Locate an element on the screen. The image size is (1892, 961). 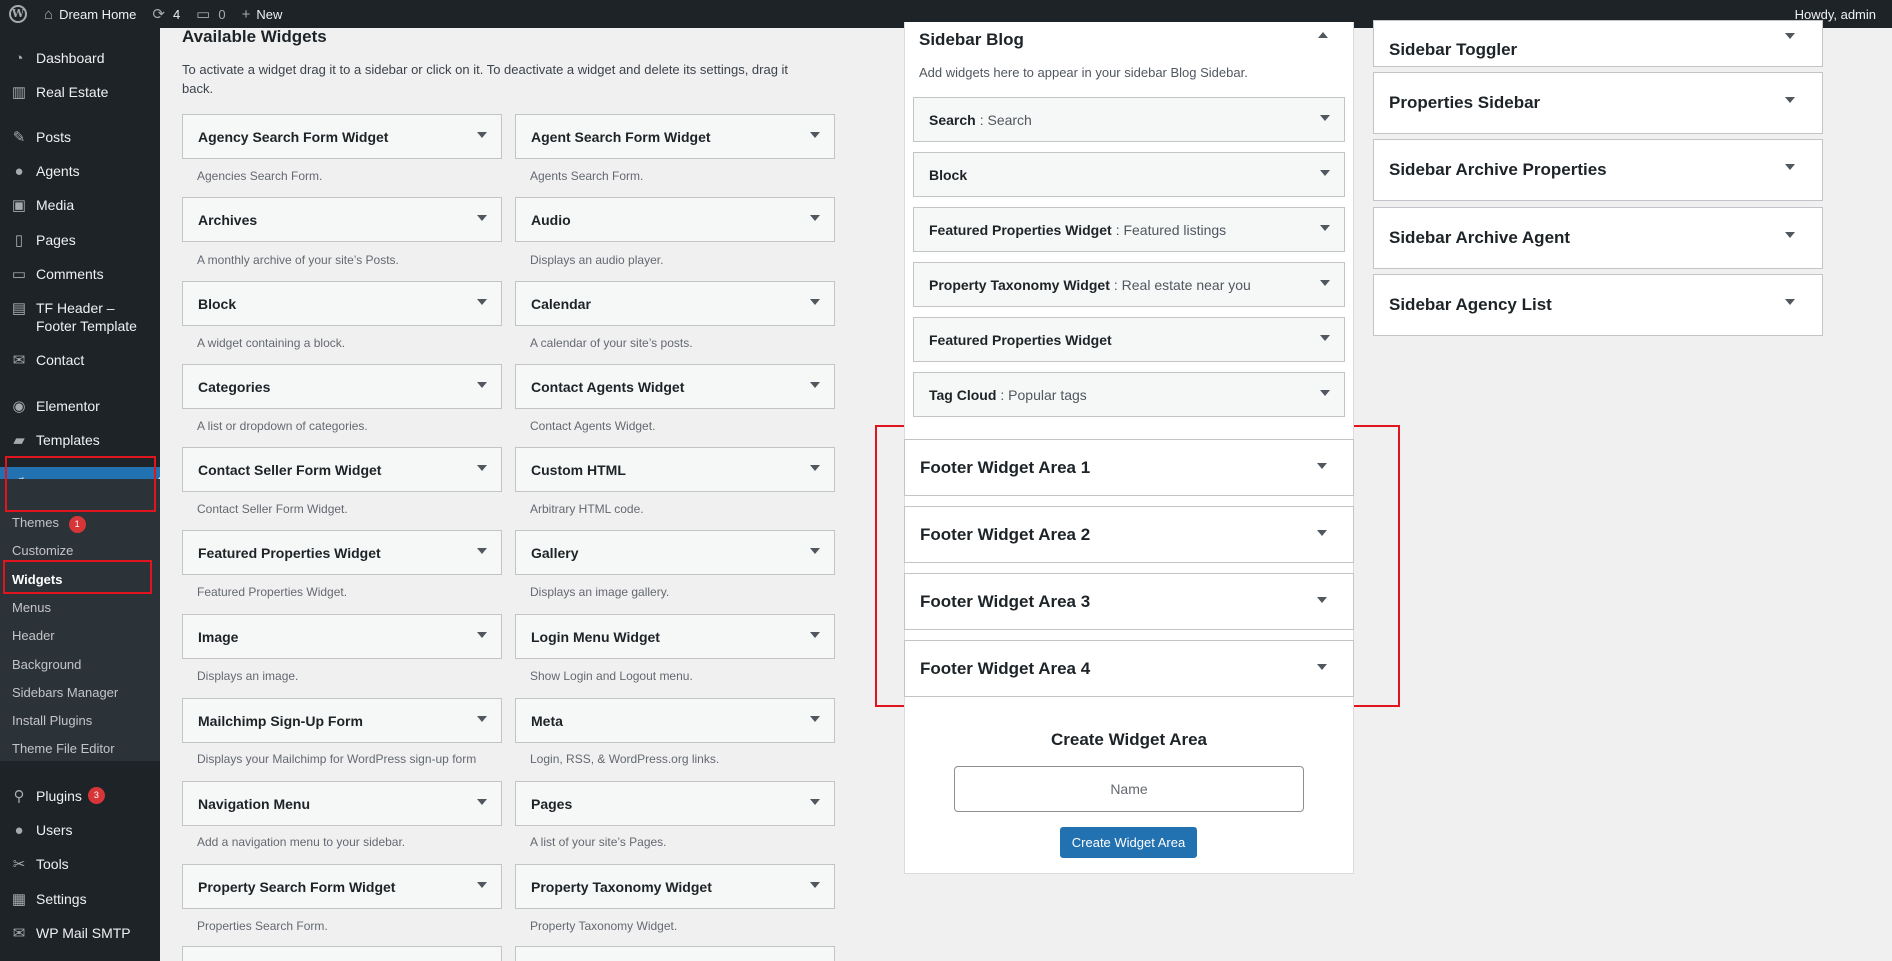
widget-item: Custom HTML is located at coordinates (675, 469).